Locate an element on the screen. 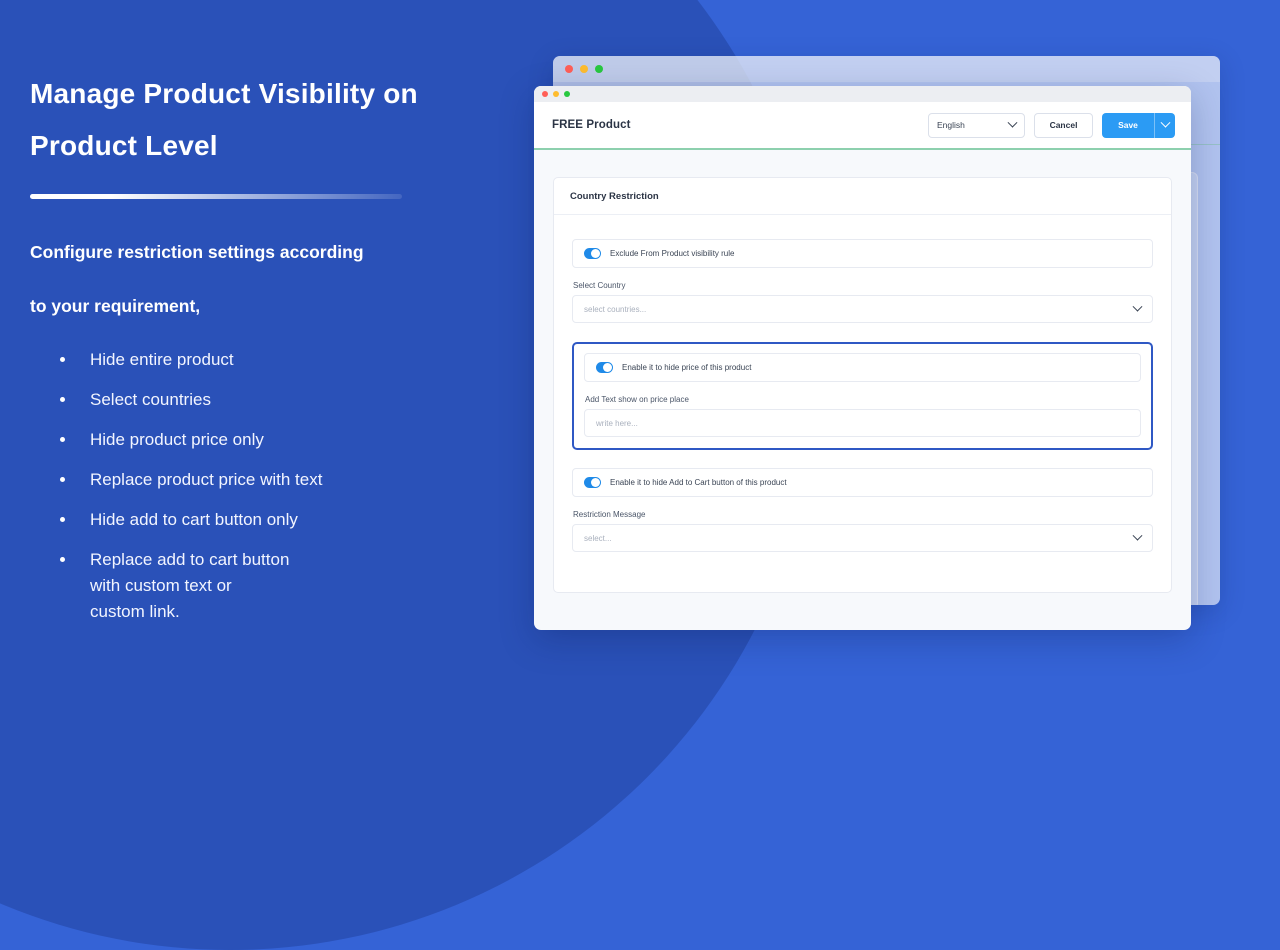  list-item-label: Select countries is located at coordinates (150, 399).